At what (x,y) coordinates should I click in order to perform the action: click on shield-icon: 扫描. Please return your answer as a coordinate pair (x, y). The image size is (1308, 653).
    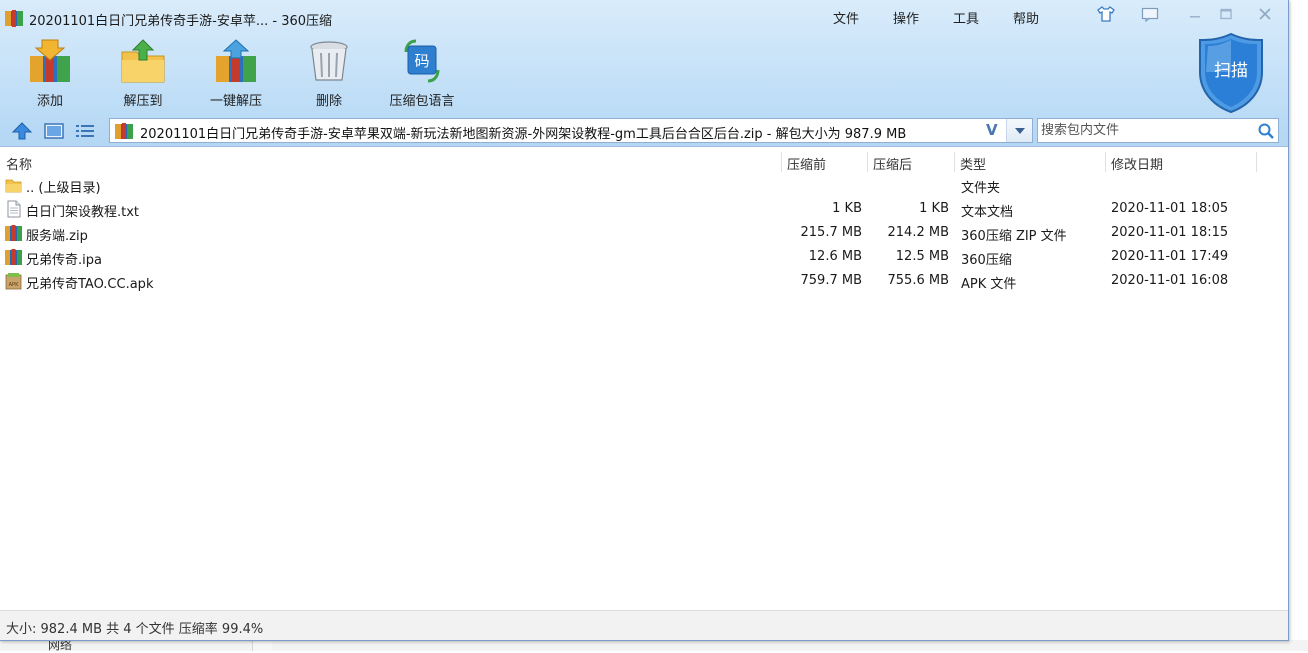
    Looking at the image, I should click on (1231, 73).